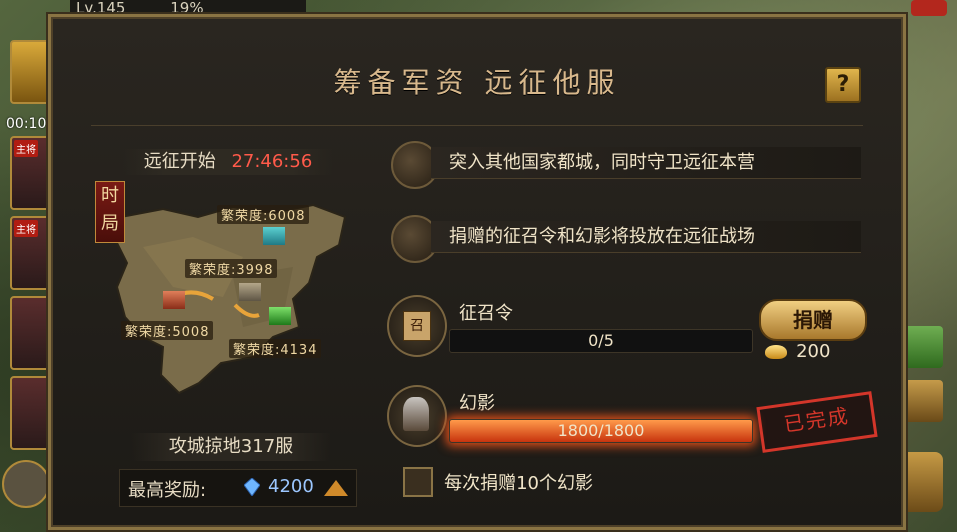 The image size is (957, 532). Describe the element at coordinates (272, 161) in the screenshot. I see `countdown-timer: 27:46:56` at that location.